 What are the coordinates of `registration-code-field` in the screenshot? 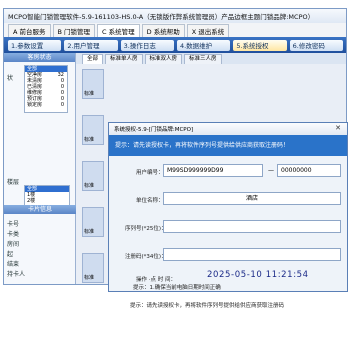 It's located at (252, 254).